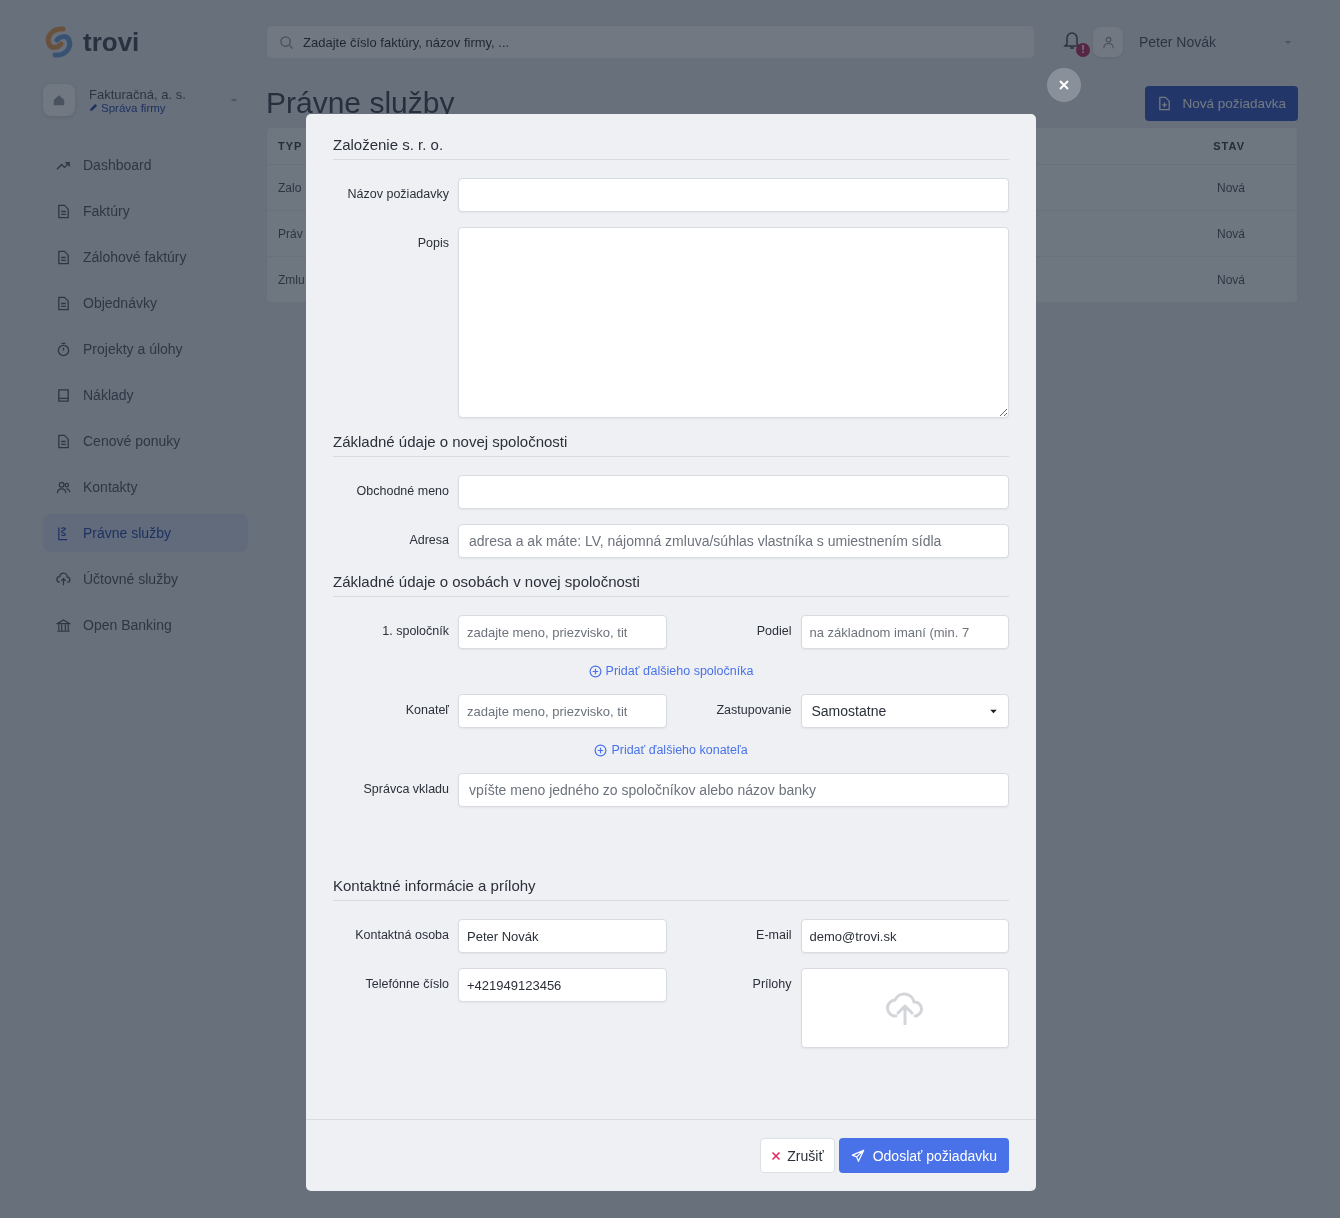 This screenshot has height=1218, width=1340. What do you see at coordinates (773, 934) in the screenshot?
I see `field-label: E-mail` at bounding box center [773, 934].